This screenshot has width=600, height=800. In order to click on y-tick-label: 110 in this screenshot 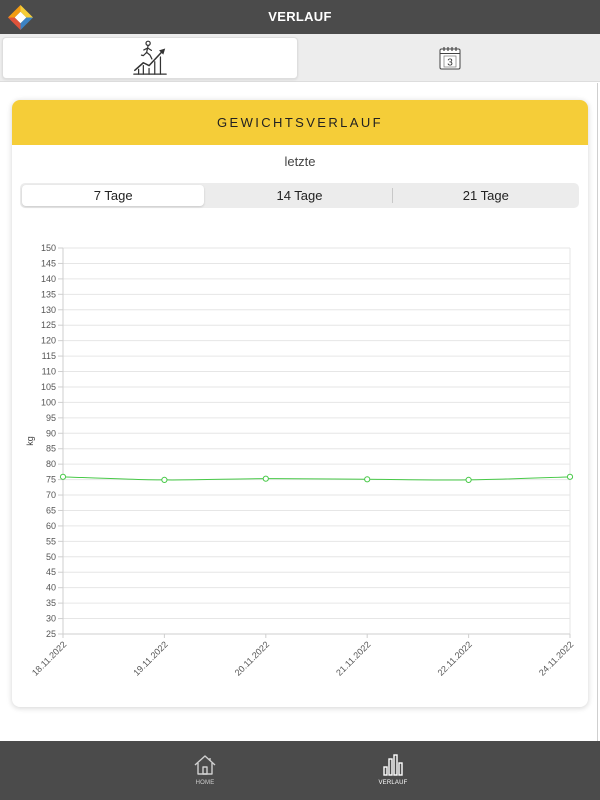, I will do `click(49, 372)`.